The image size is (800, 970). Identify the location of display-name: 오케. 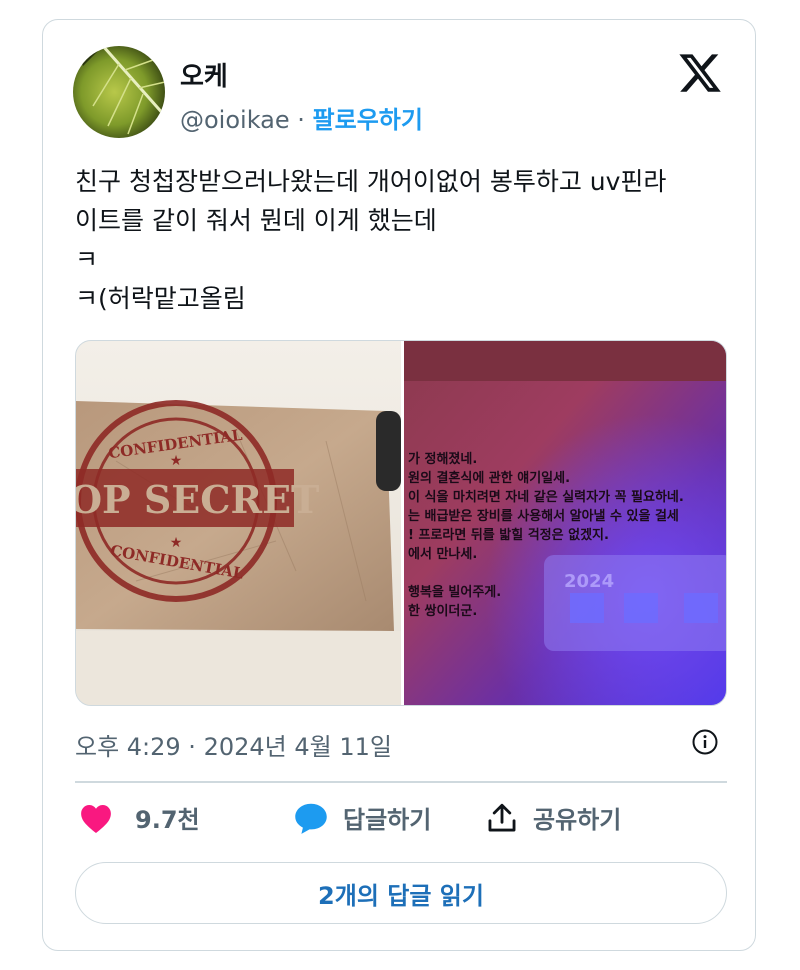
(204, 74).